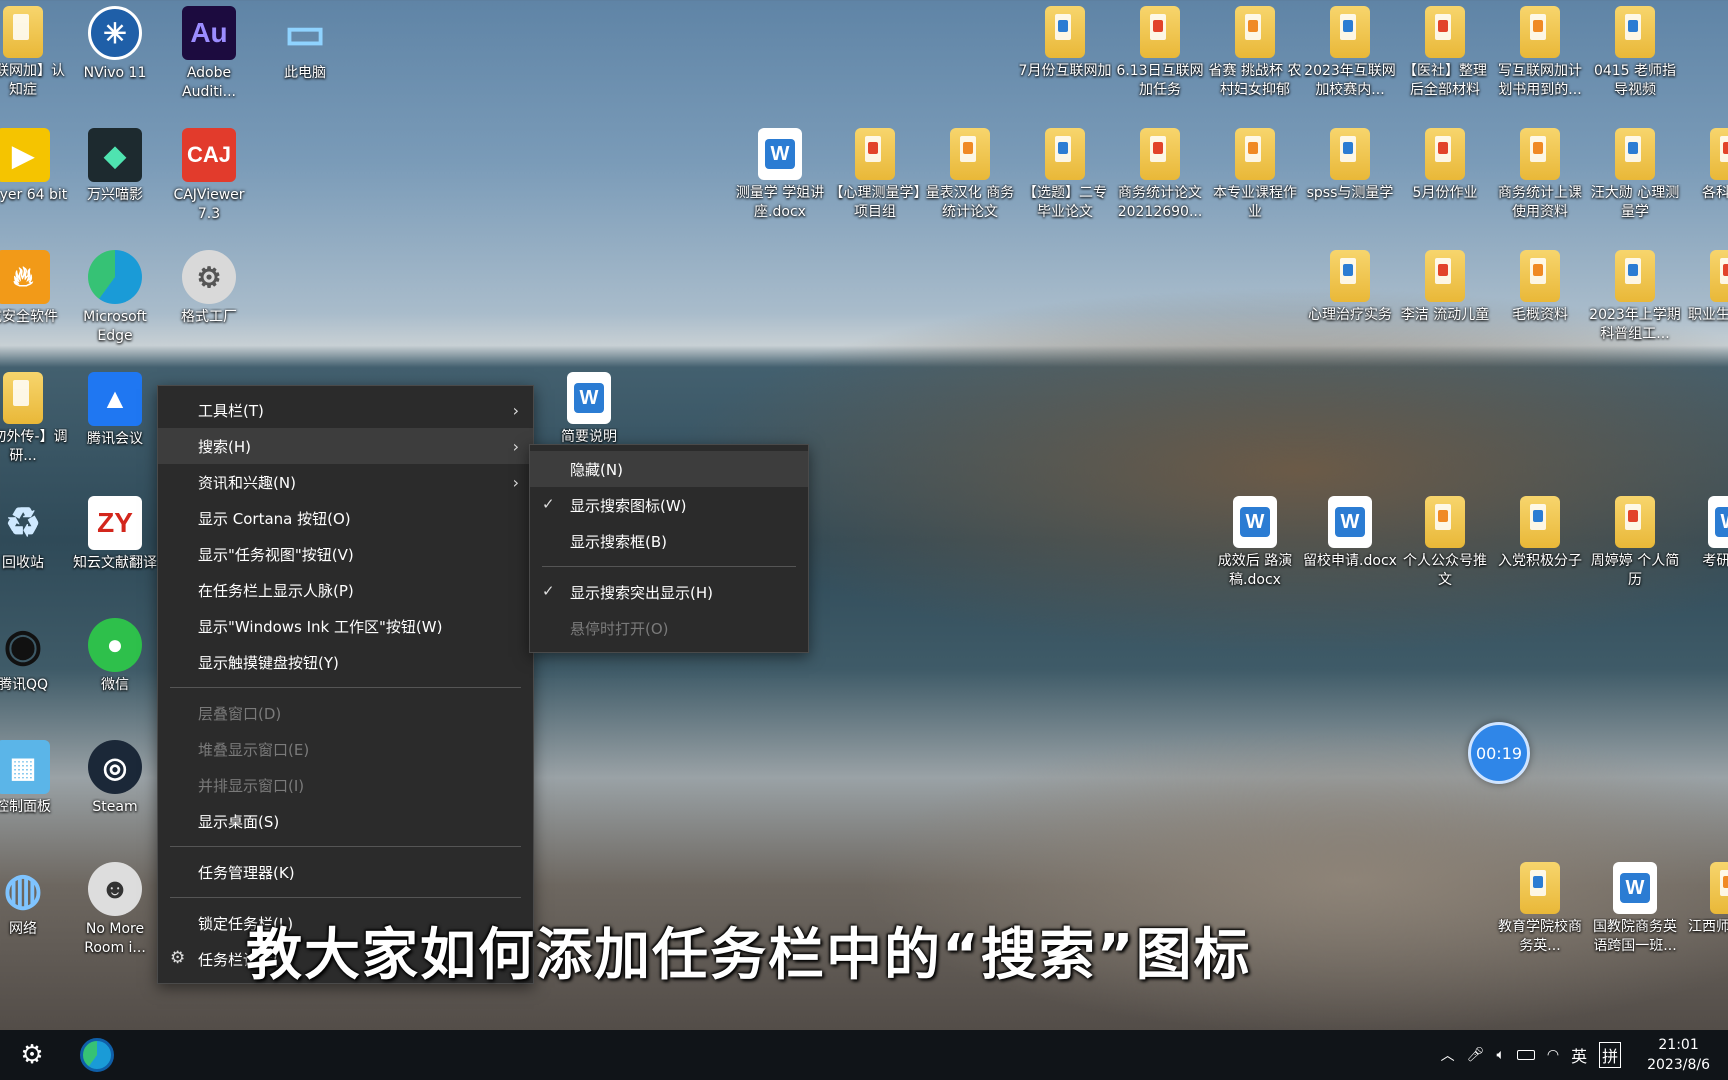 This screenshot has width=1728, height=1080. I want to click on edge-icon, so click(115, 277).